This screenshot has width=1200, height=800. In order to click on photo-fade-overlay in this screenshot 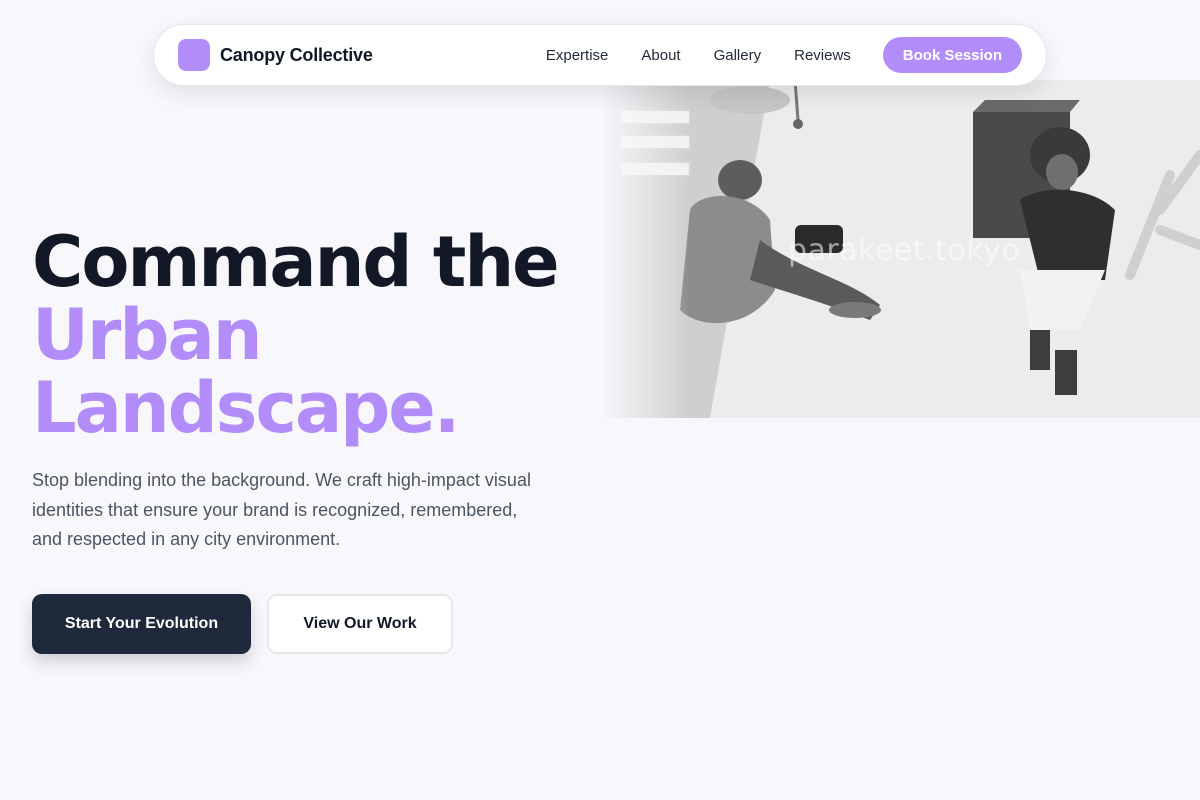, I will do `click(645, 249)`.